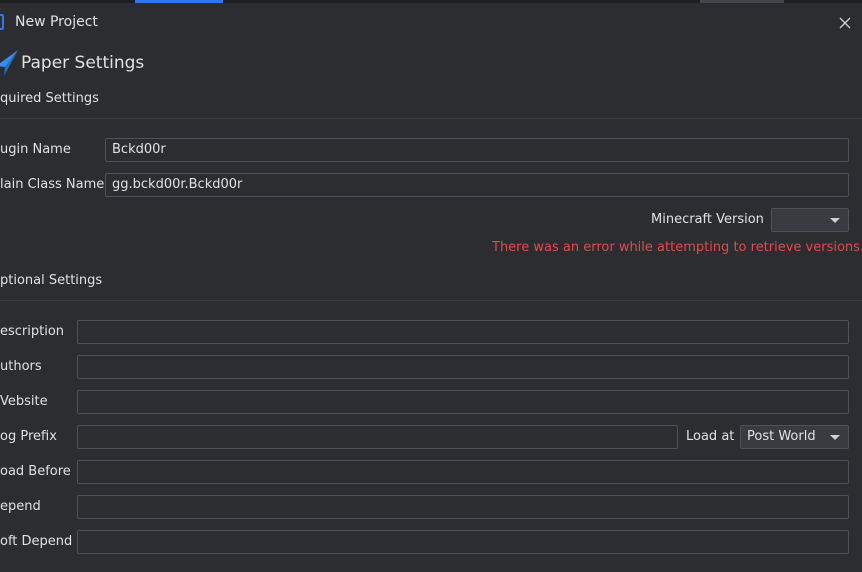 Image resolution: width=862 pixels, height=572 pixels. What do you see at coordinates (83, 63) in the screenshot?
I see `page-header: Paper Settings` at bounding box center [83, 63].